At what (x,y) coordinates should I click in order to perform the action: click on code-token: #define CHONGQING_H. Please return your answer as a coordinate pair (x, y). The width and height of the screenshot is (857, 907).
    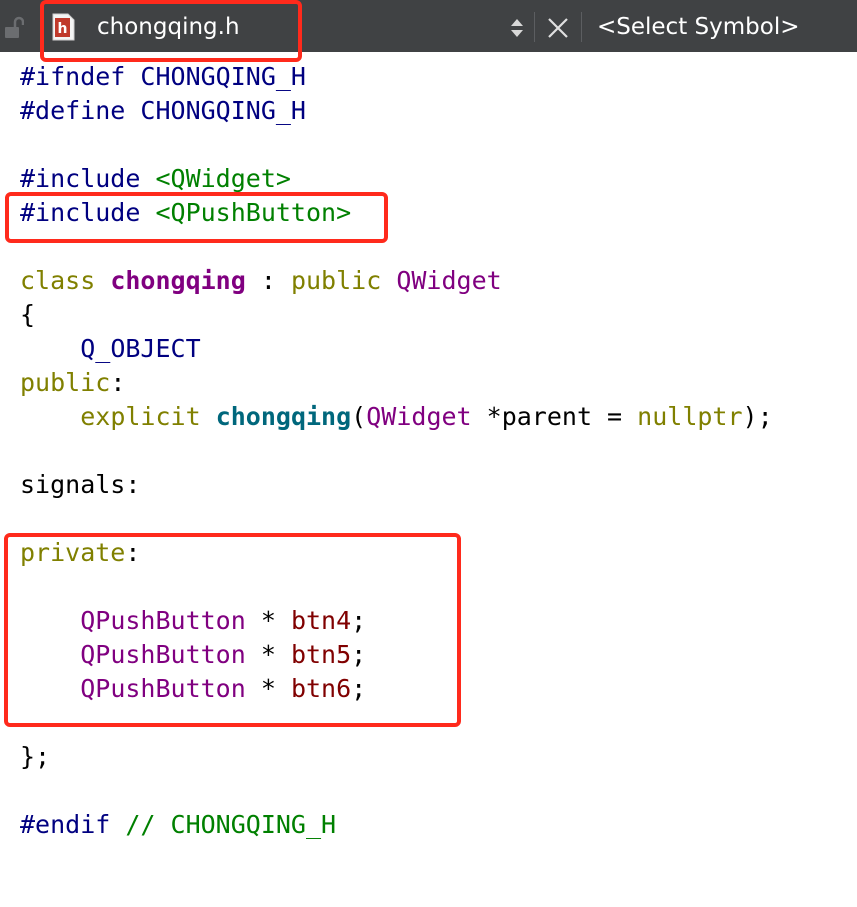
    Looking at the image, I should click on (163, 110).